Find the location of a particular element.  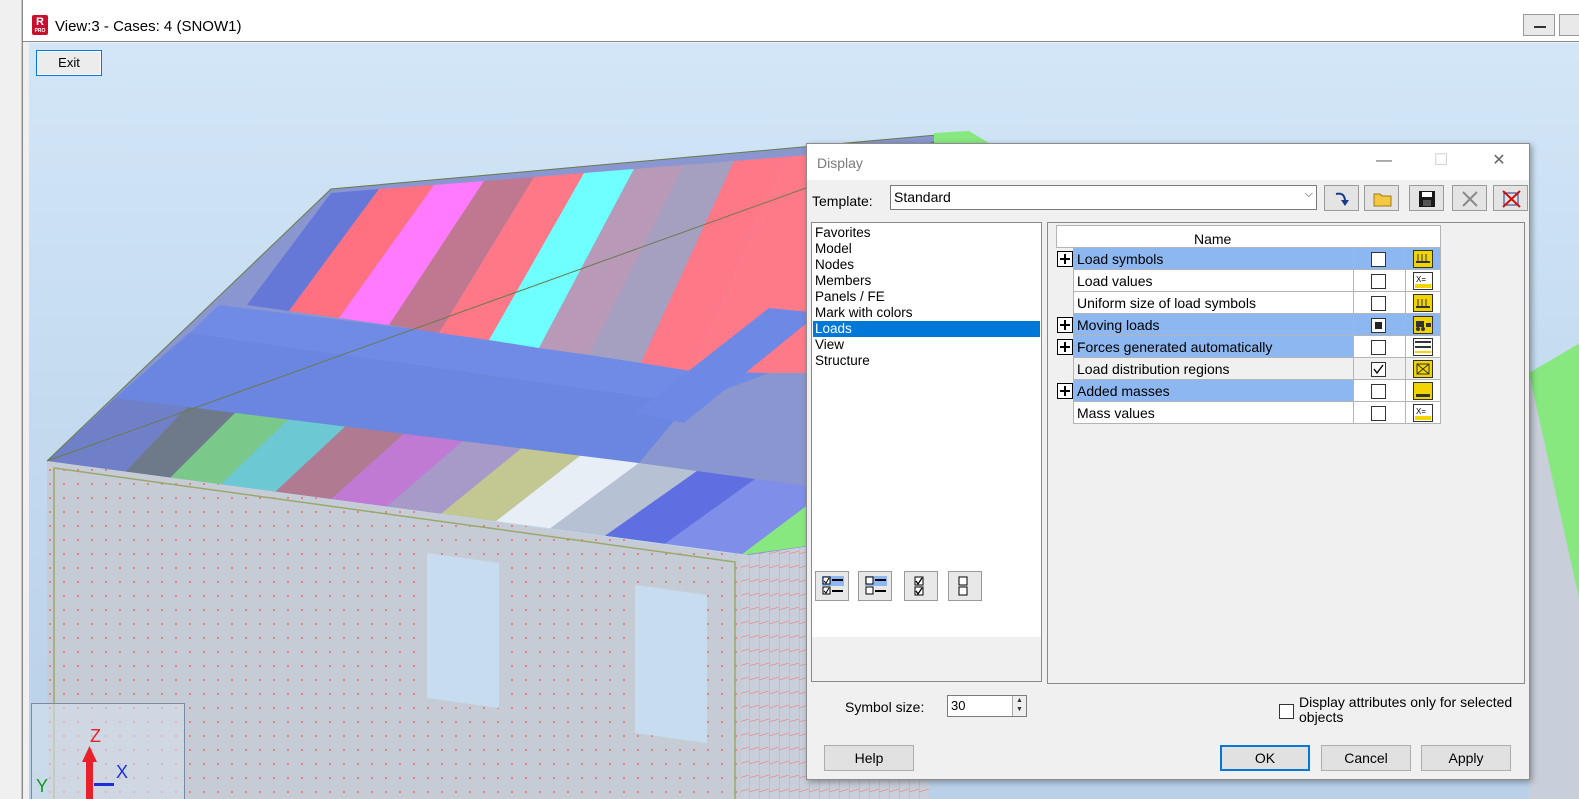

uncheck-all-icon is located at coordinates (963, 586).